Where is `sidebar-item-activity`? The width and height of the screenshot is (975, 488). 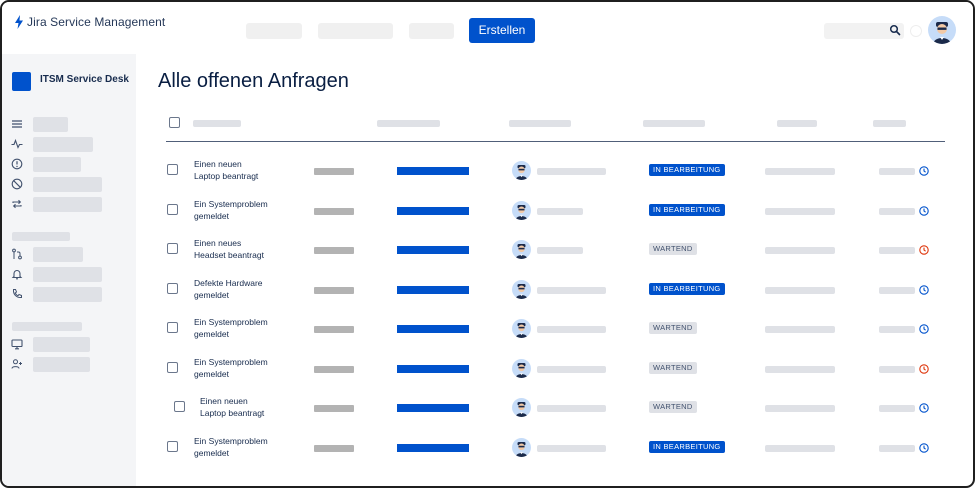
sidebar-item-activity is located at coordinates (71, 144).